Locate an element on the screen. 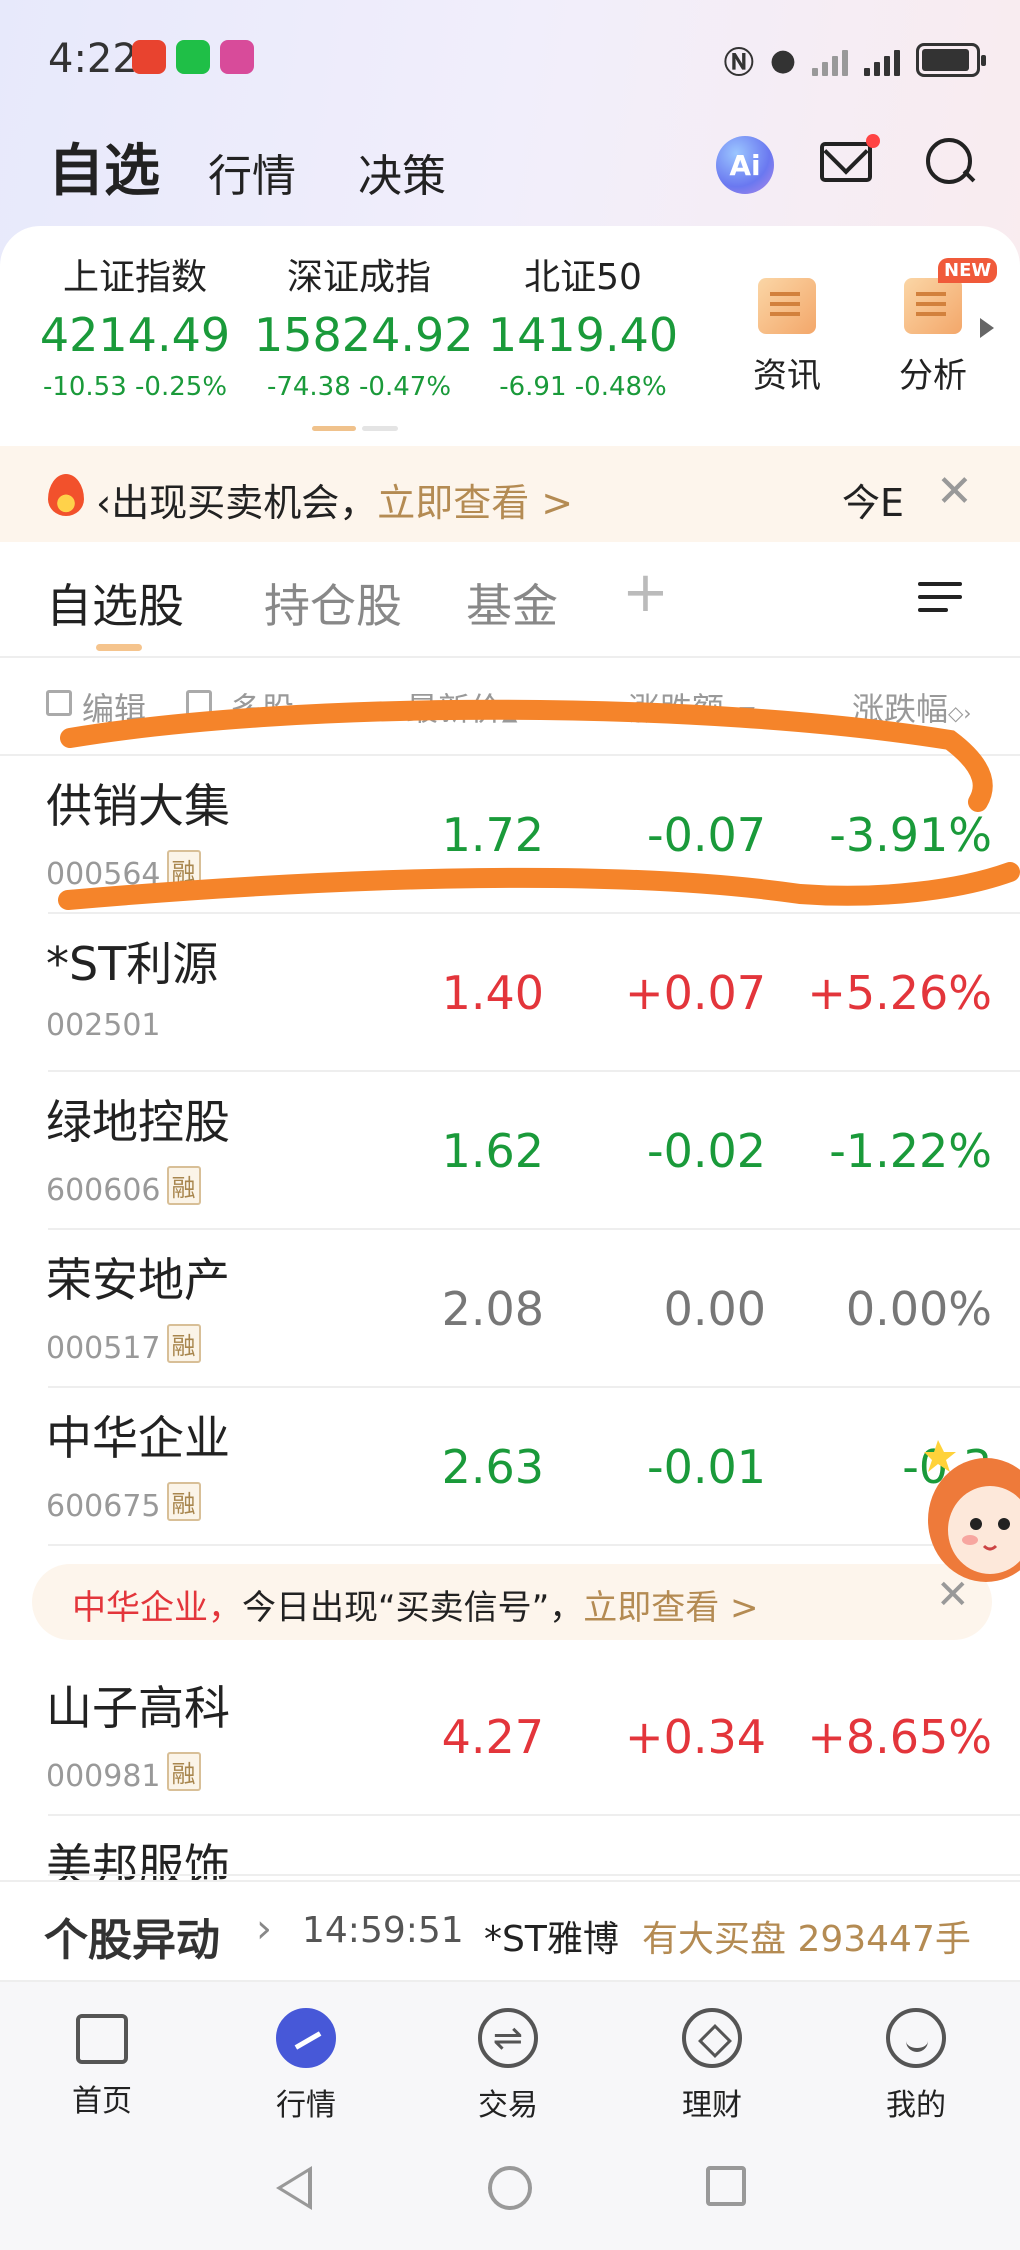 The width and height of the screenshot is (1020, 2250). index-name: 北证50 is located at coordinates (583, 277).